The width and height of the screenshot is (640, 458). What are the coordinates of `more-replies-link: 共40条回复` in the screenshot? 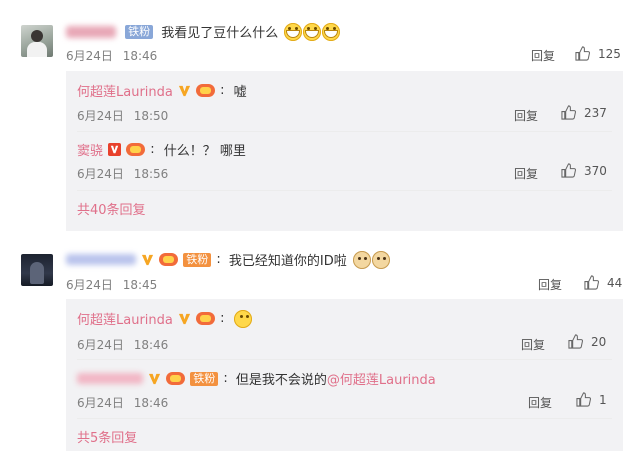 It's located at (111, 208).